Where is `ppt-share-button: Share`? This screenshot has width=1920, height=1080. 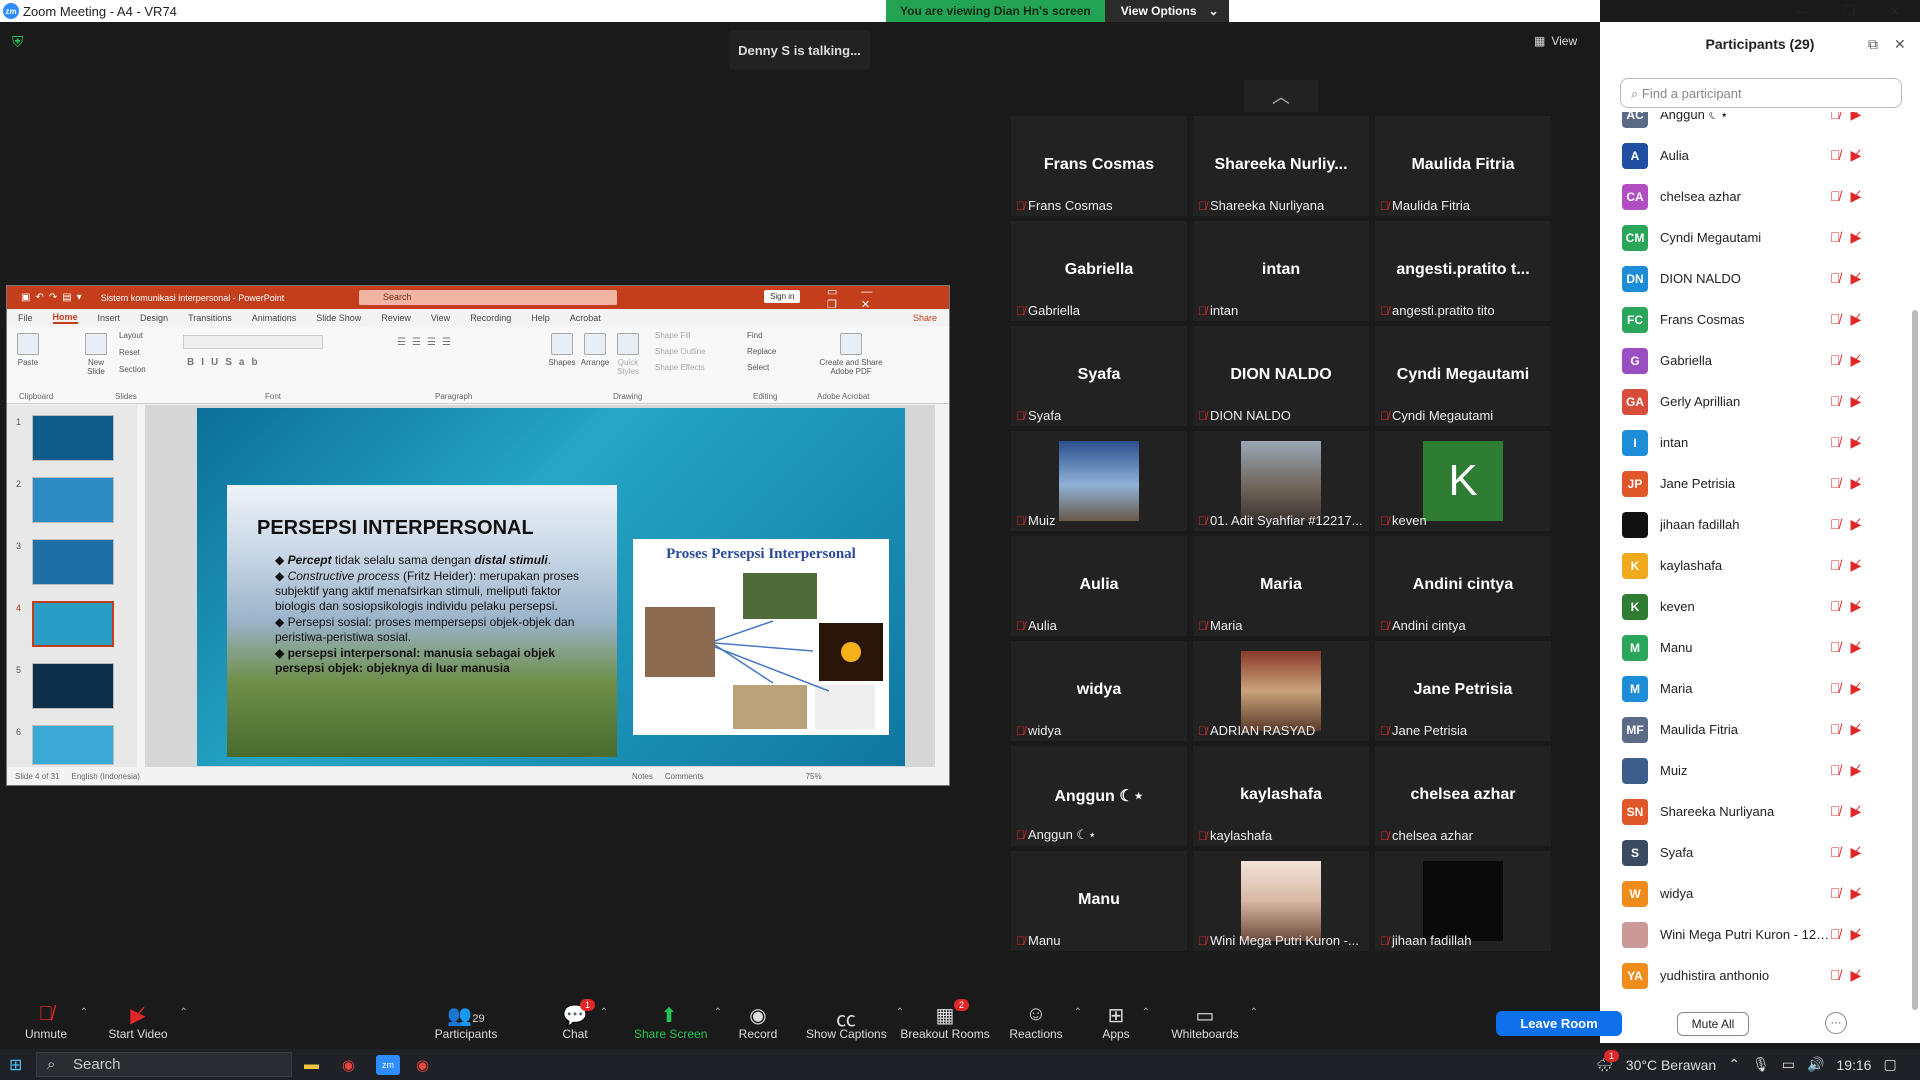
ppt-share-button: Share is located at coordinates (925, 318).